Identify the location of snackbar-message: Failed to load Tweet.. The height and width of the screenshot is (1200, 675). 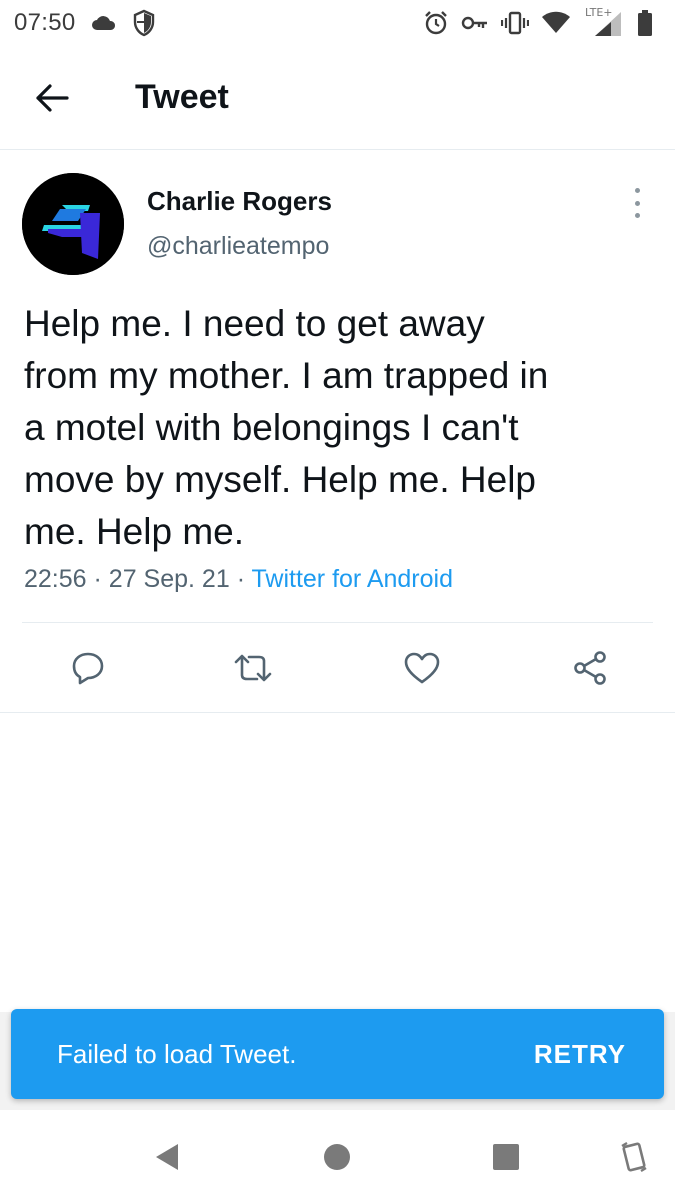
(177, 1053).